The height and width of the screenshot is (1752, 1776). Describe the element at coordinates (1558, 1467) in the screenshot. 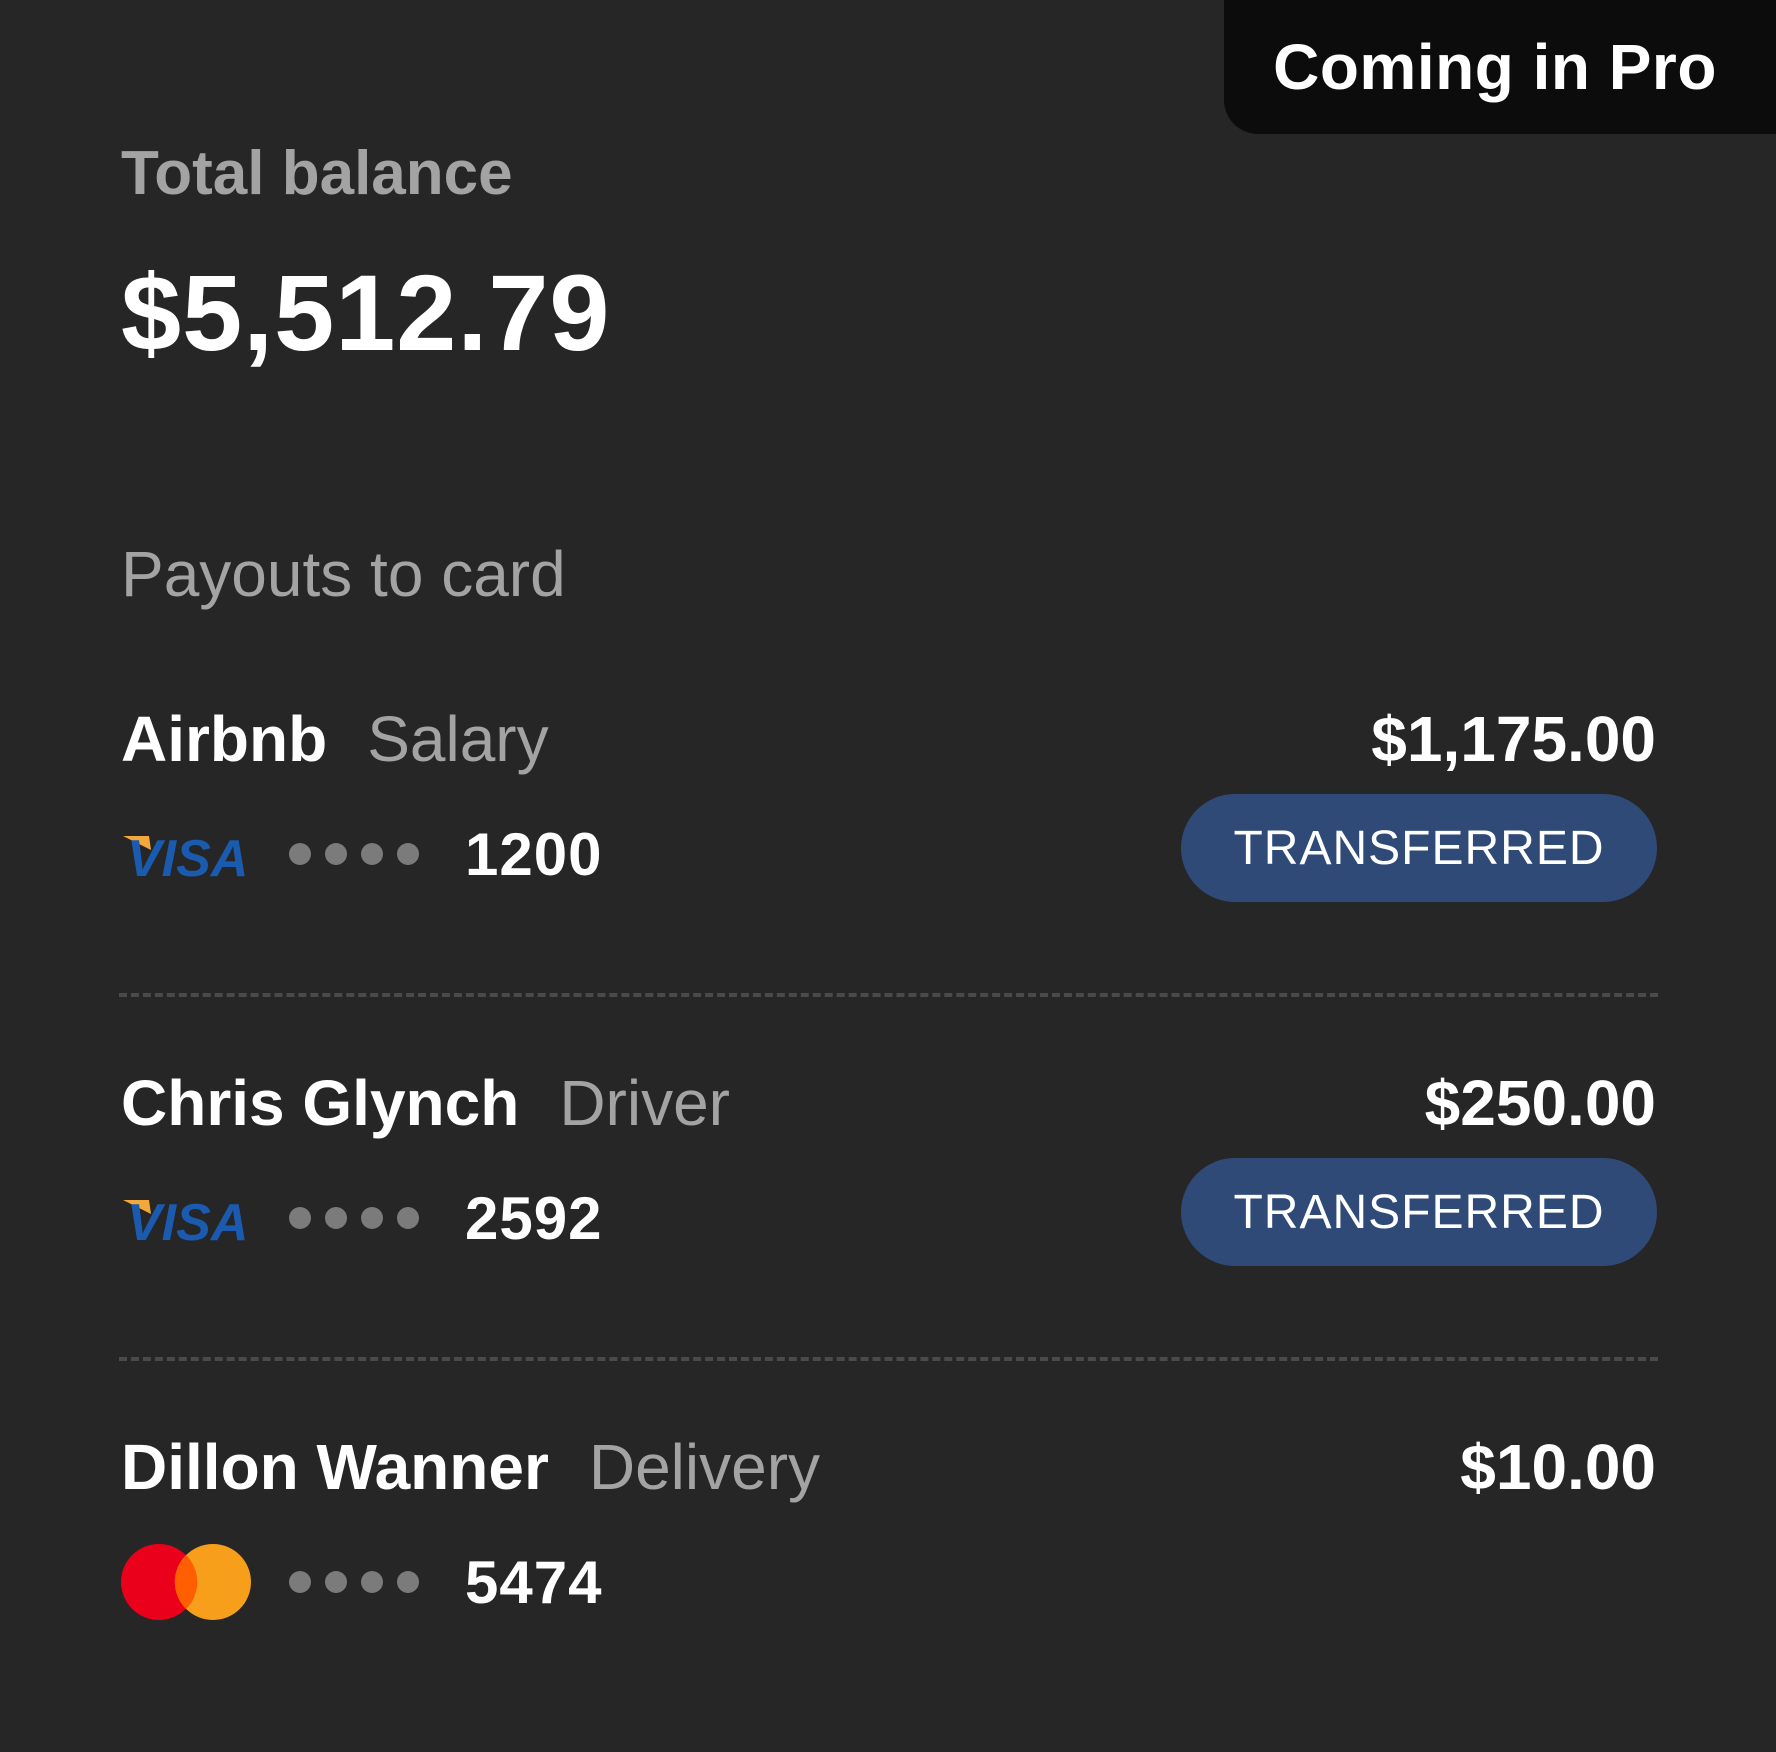

I see `payout-amount: $10.00` at that location.